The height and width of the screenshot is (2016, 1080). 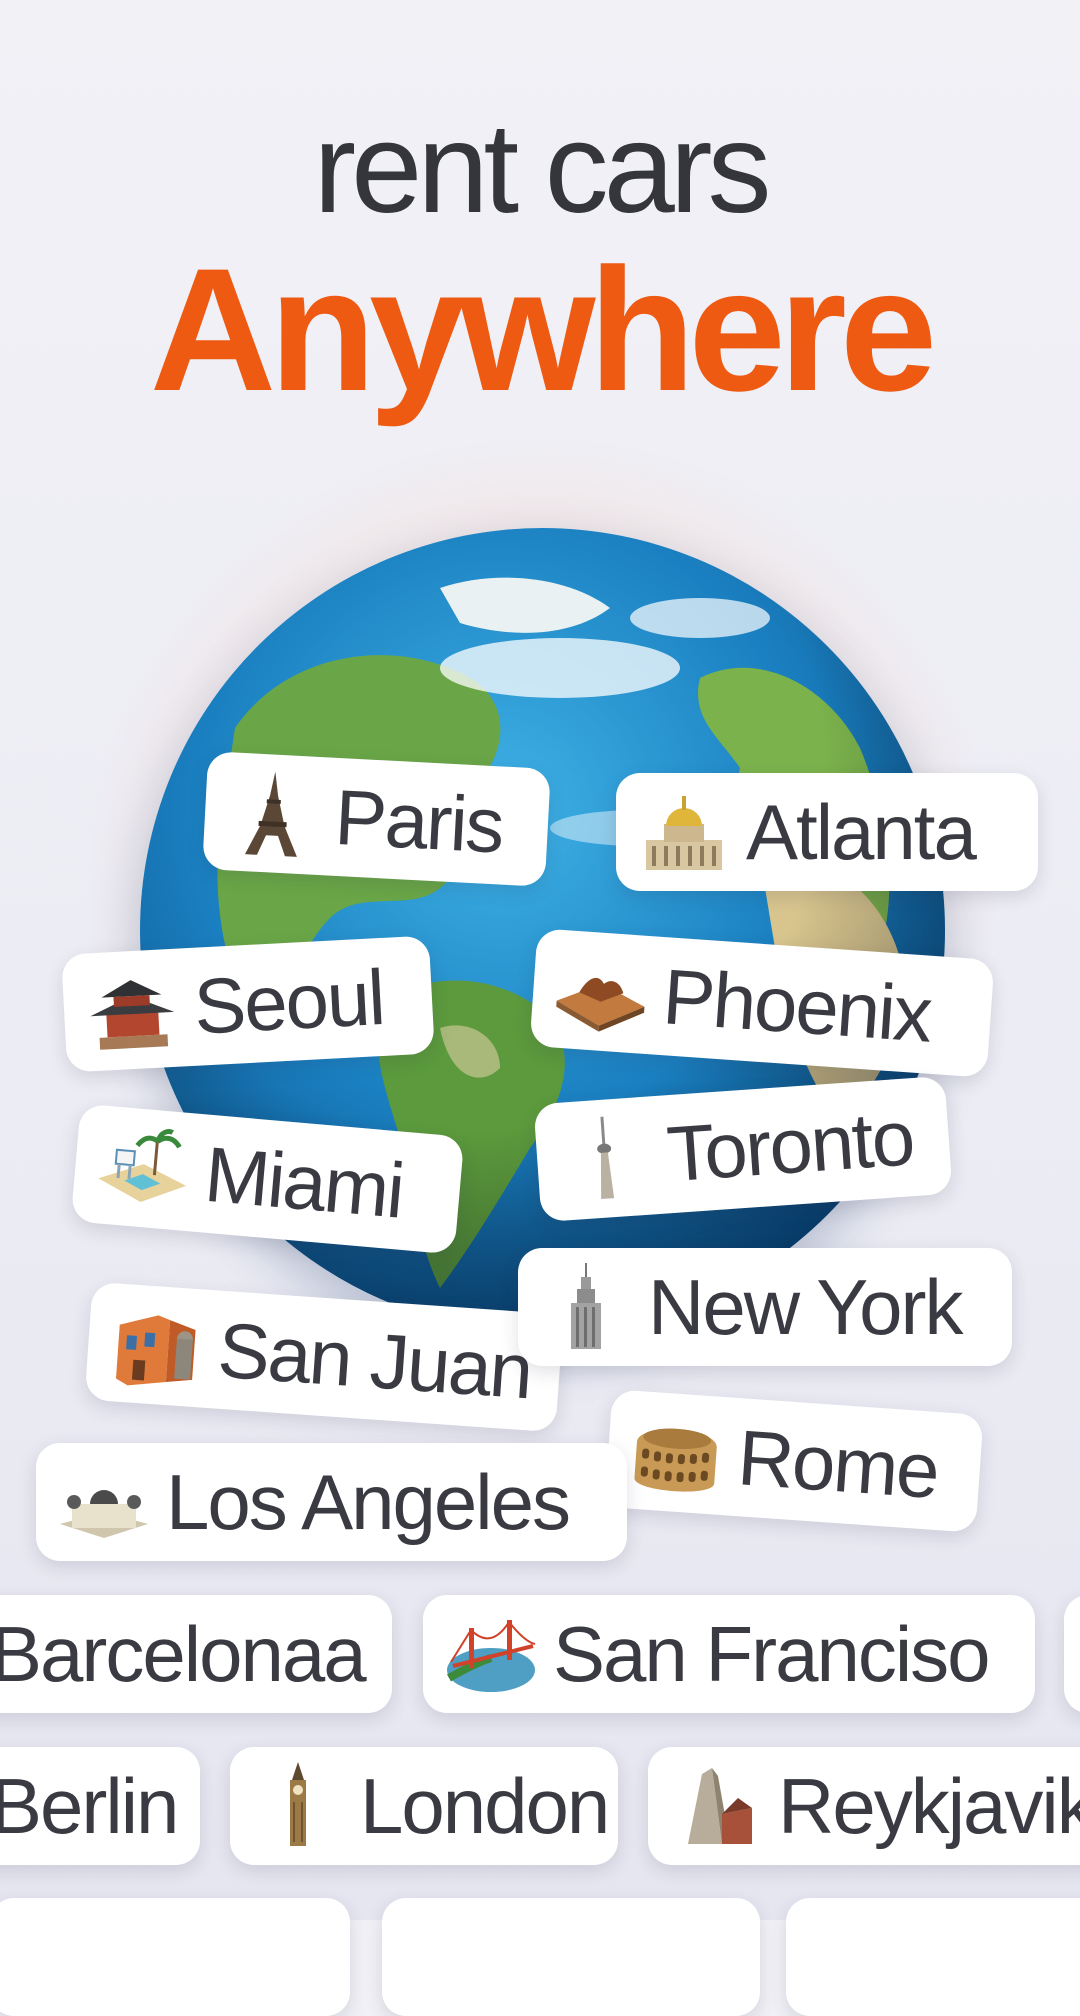 What do you see at coordinates (142, 1166) in the screenshot?
I see `lifeguard-beach-icon` at bounding box center [142, 1166].